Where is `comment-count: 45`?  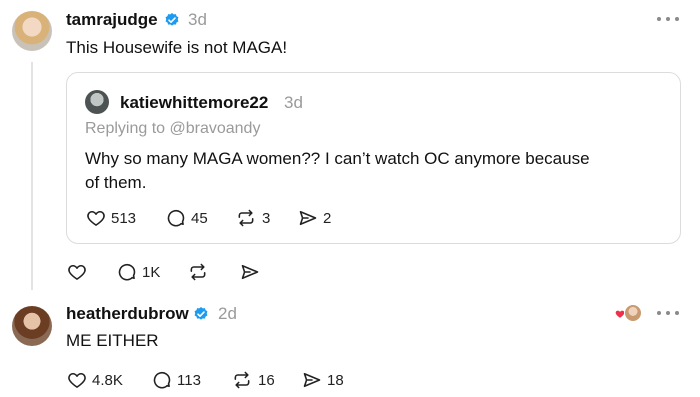 comment-count: 45 is located at coordinates (199, 218).